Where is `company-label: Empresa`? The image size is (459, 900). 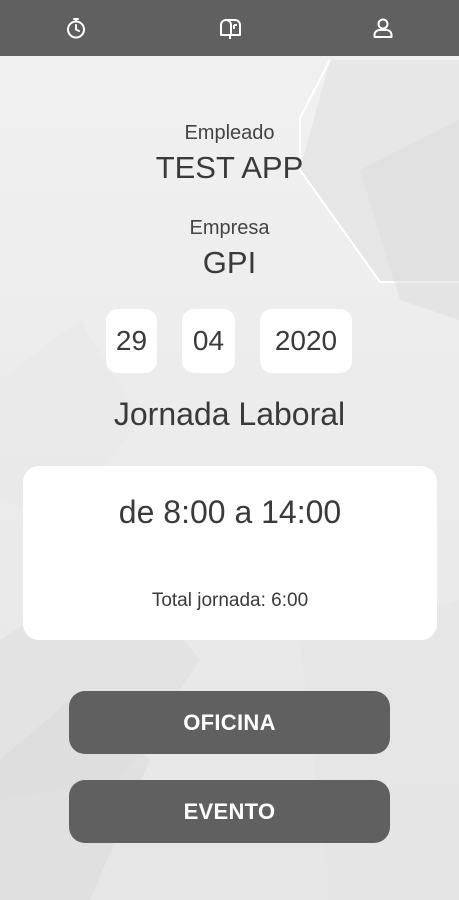 company-label: Empresa is located at coordinates (229, 228).